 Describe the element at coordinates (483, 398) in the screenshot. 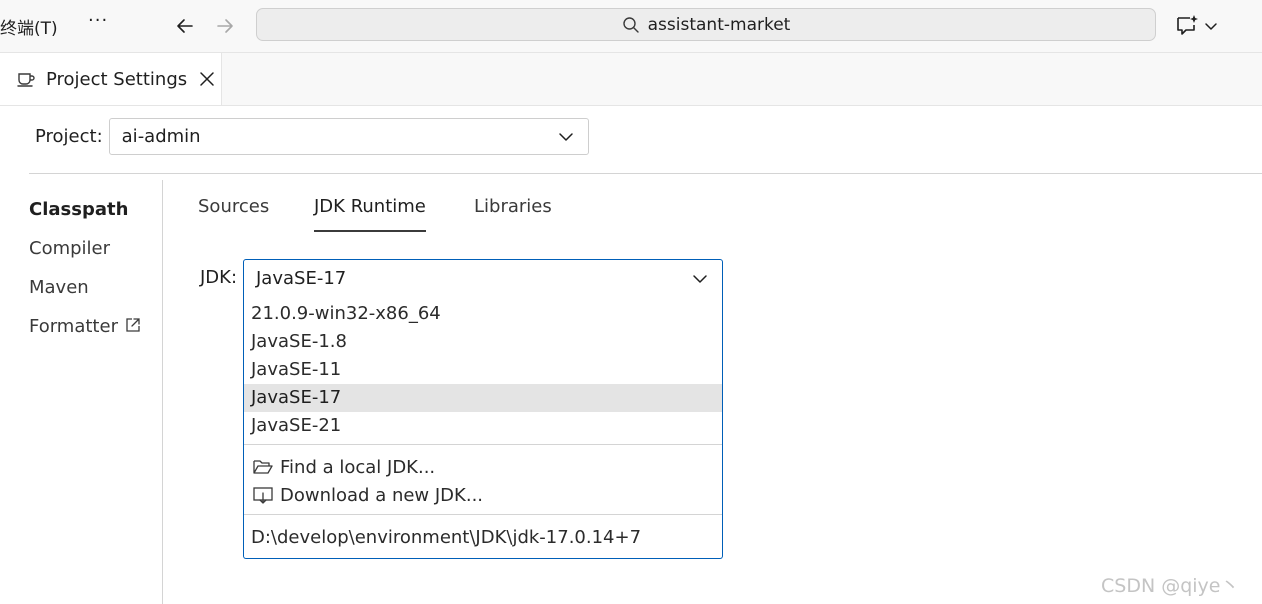

I see `jdk-option-javase-17: JavaSE-17` at that location.